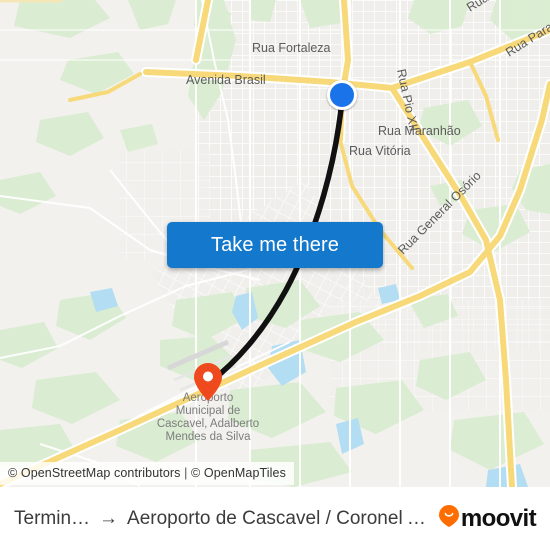 The width and height of the screenshot is (550, 550). What do you see at coordinates (380, 151) in the screenshot?
I see `street-label: Rua Vitória` at bounding box center [380, 151].